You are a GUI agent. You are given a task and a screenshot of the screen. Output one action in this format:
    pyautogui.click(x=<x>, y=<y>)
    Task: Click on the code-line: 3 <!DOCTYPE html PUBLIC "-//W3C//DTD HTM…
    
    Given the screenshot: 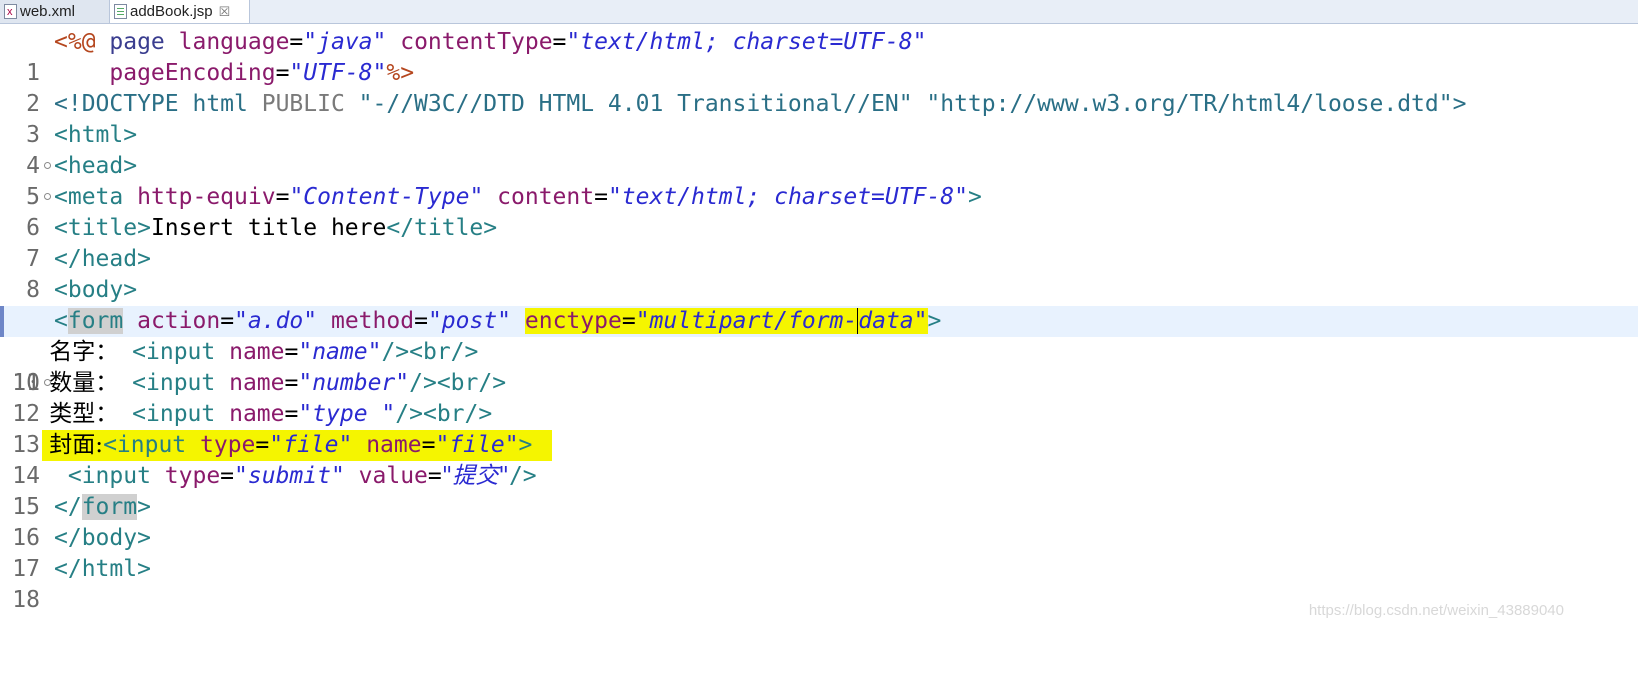 What is the action you would take?
    pyautogui.click(x=819, y=118)
    